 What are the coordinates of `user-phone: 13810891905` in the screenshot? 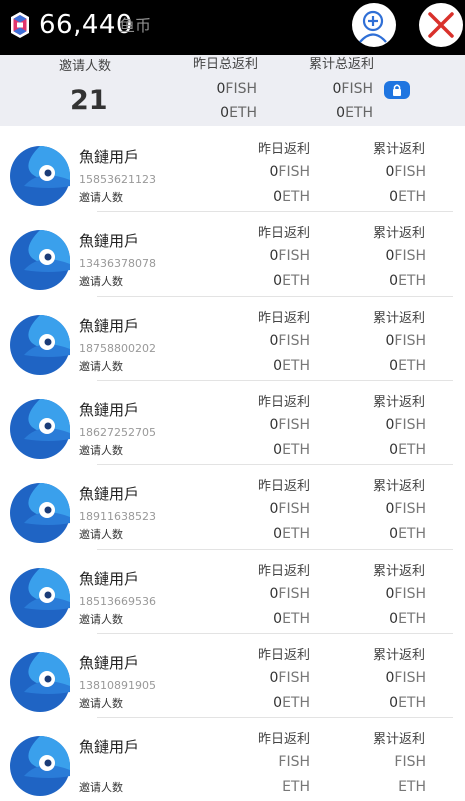 It's located at (117, 685).